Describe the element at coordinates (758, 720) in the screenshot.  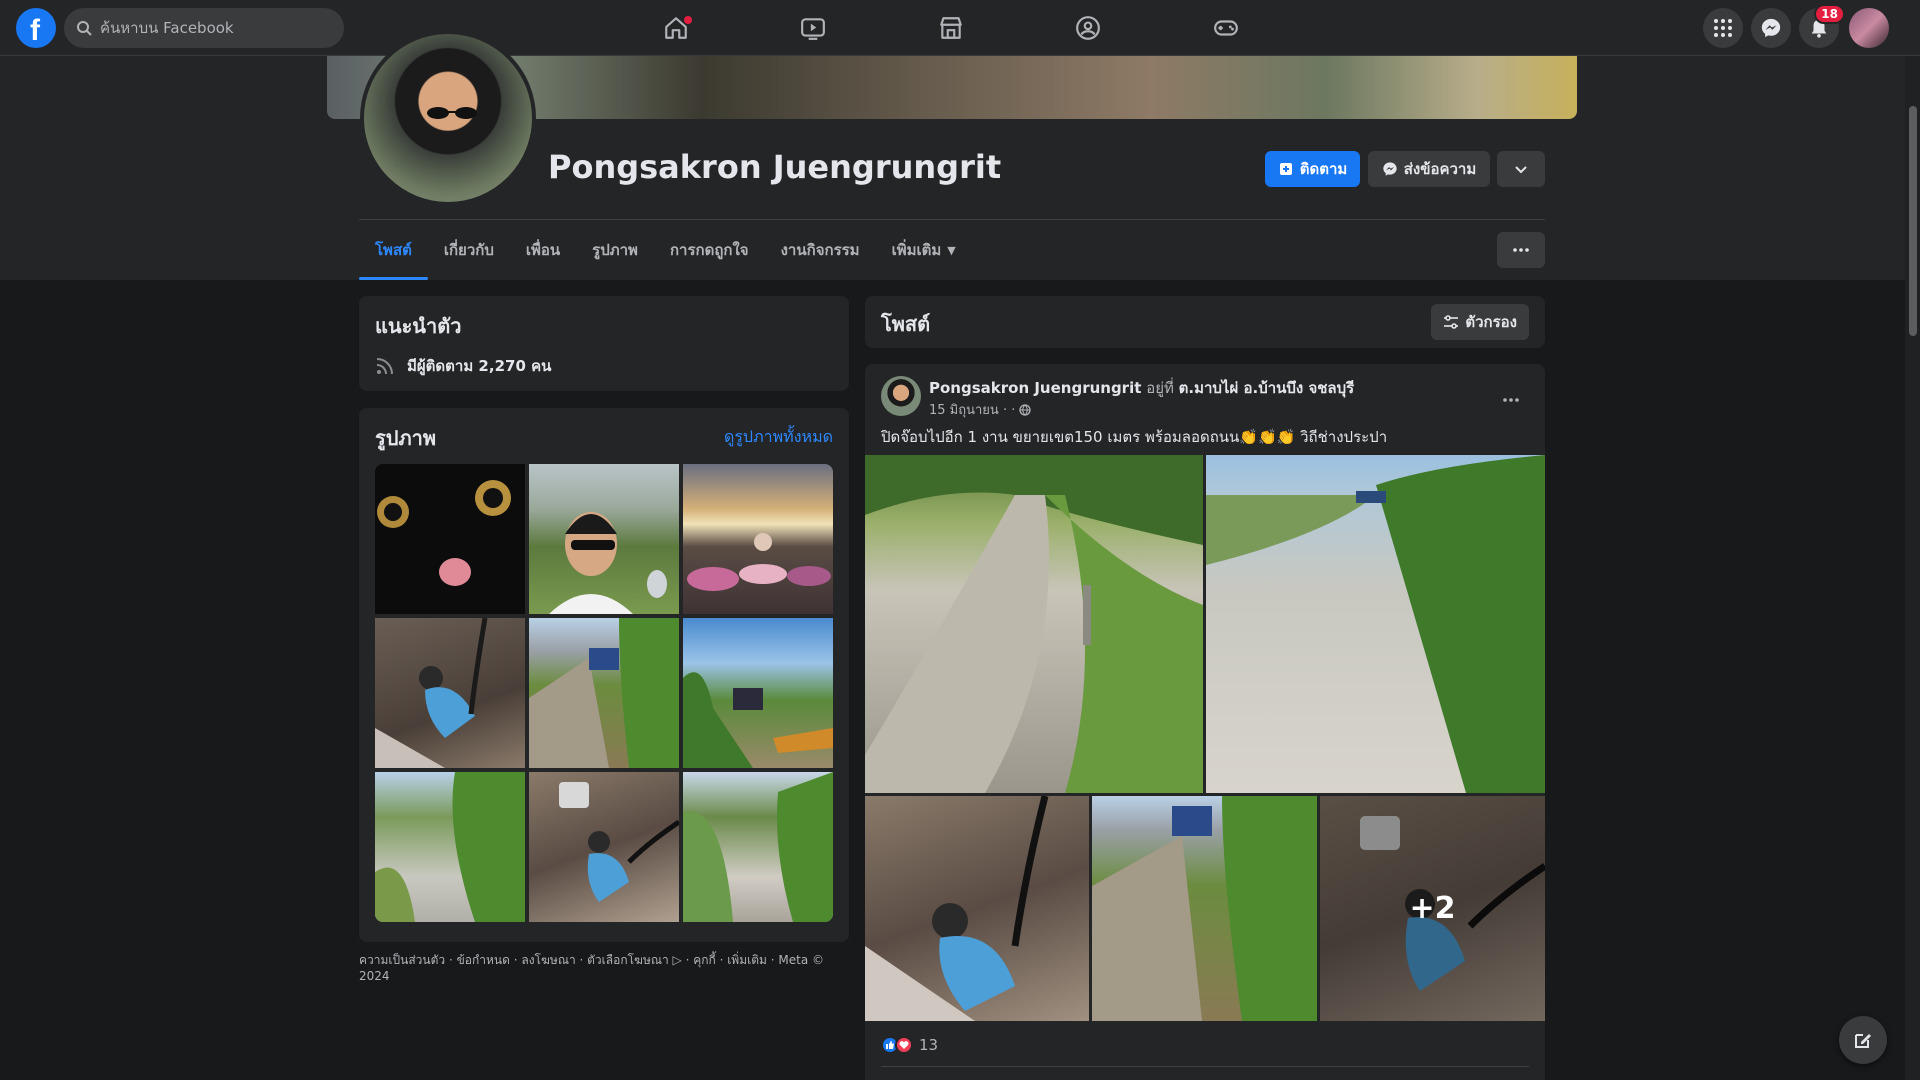
I see `road-excavator-graphic` at that location.